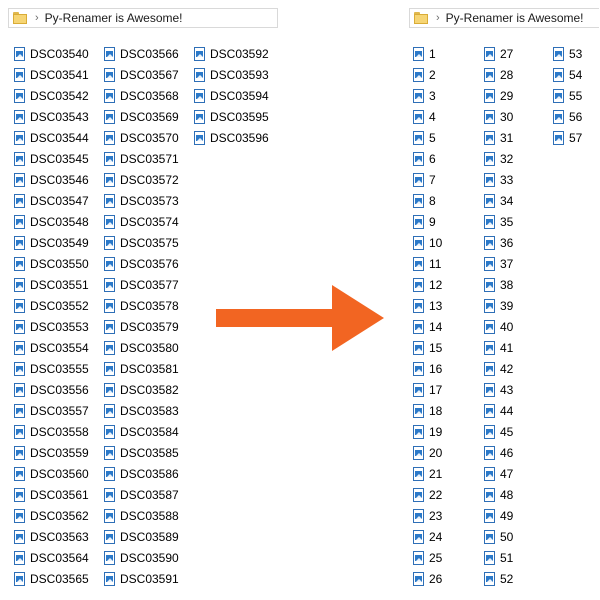  What do you see at coordinates (427, 473) in the screenshot?
I see `file-item: 21` at bounding box center [427, 473].